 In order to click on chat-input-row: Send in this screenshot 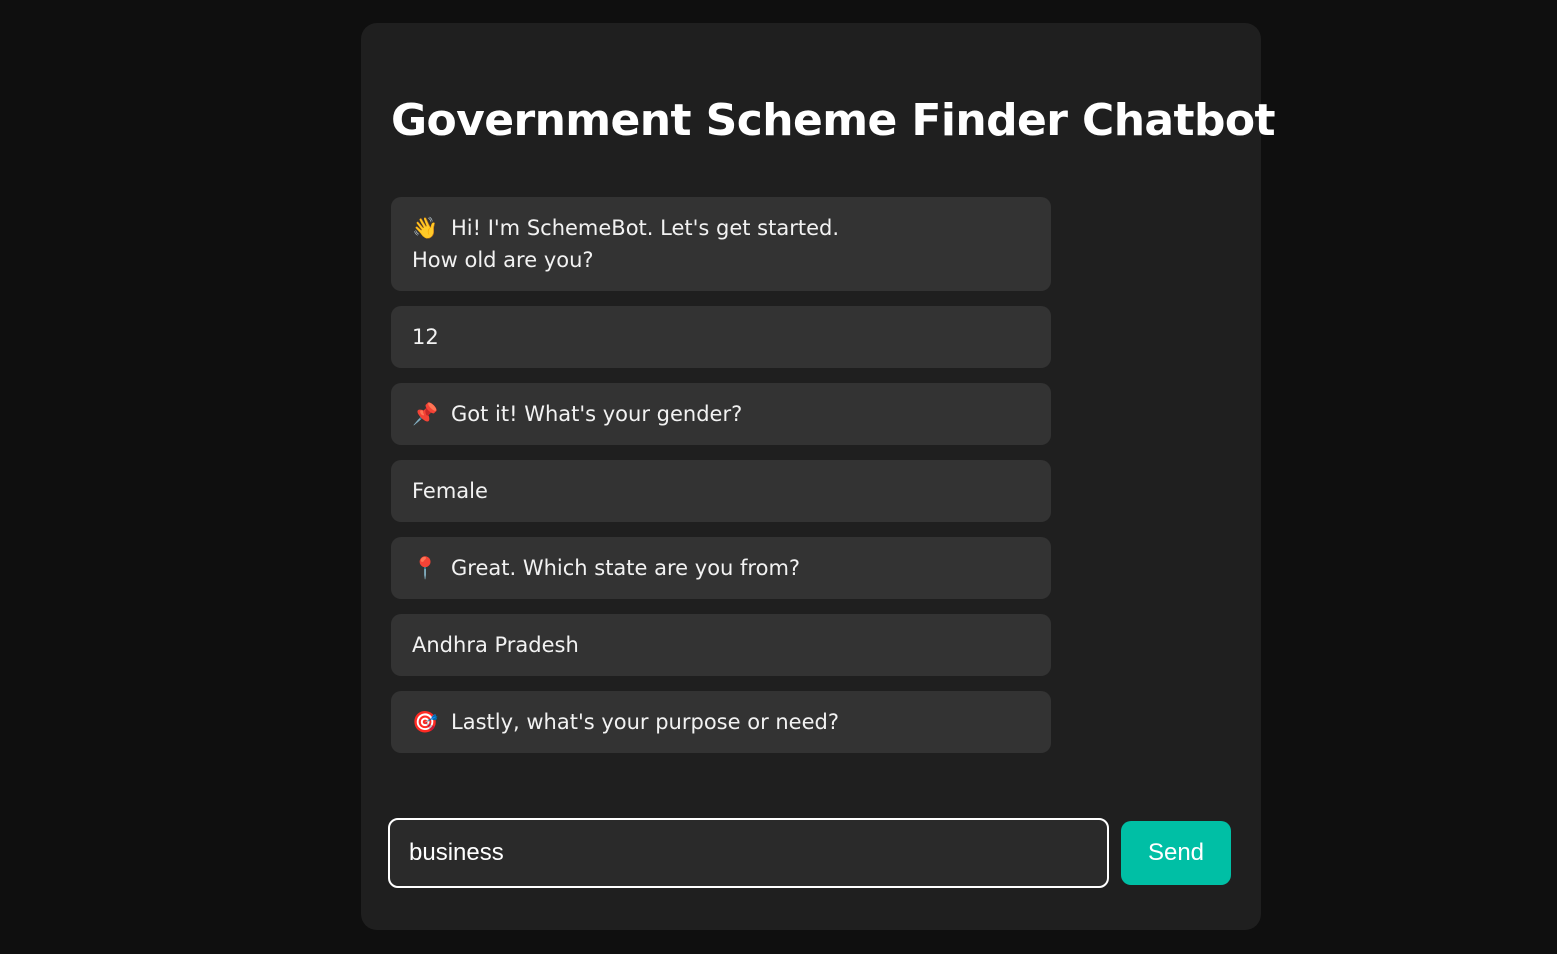, I will do `click(809, 853)`.